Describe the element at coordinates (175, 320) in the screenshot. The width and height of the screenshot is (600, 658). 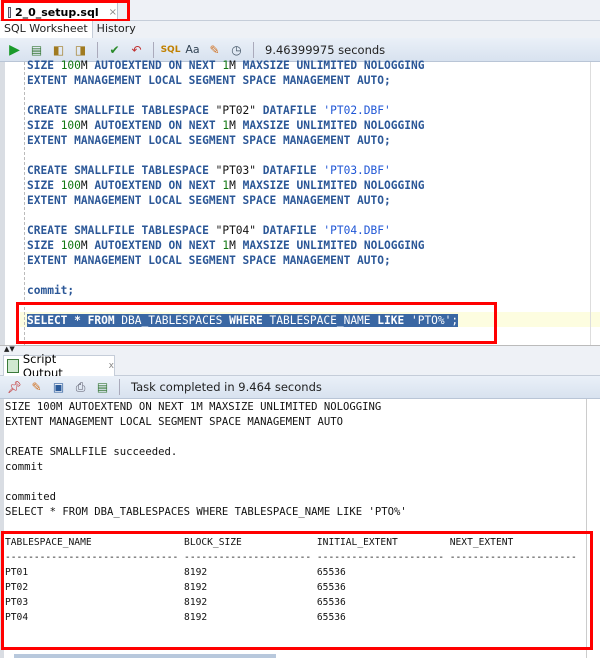
I see `code-token: DBA_TABLESPACES` at that location.